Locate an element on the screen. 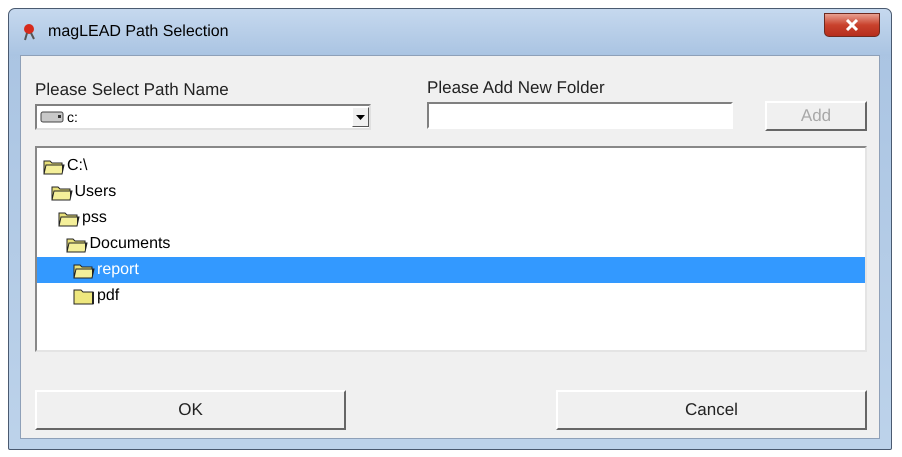 The image size is (902, 457). tree-row: C:\ is located at coordinates (451, 166).